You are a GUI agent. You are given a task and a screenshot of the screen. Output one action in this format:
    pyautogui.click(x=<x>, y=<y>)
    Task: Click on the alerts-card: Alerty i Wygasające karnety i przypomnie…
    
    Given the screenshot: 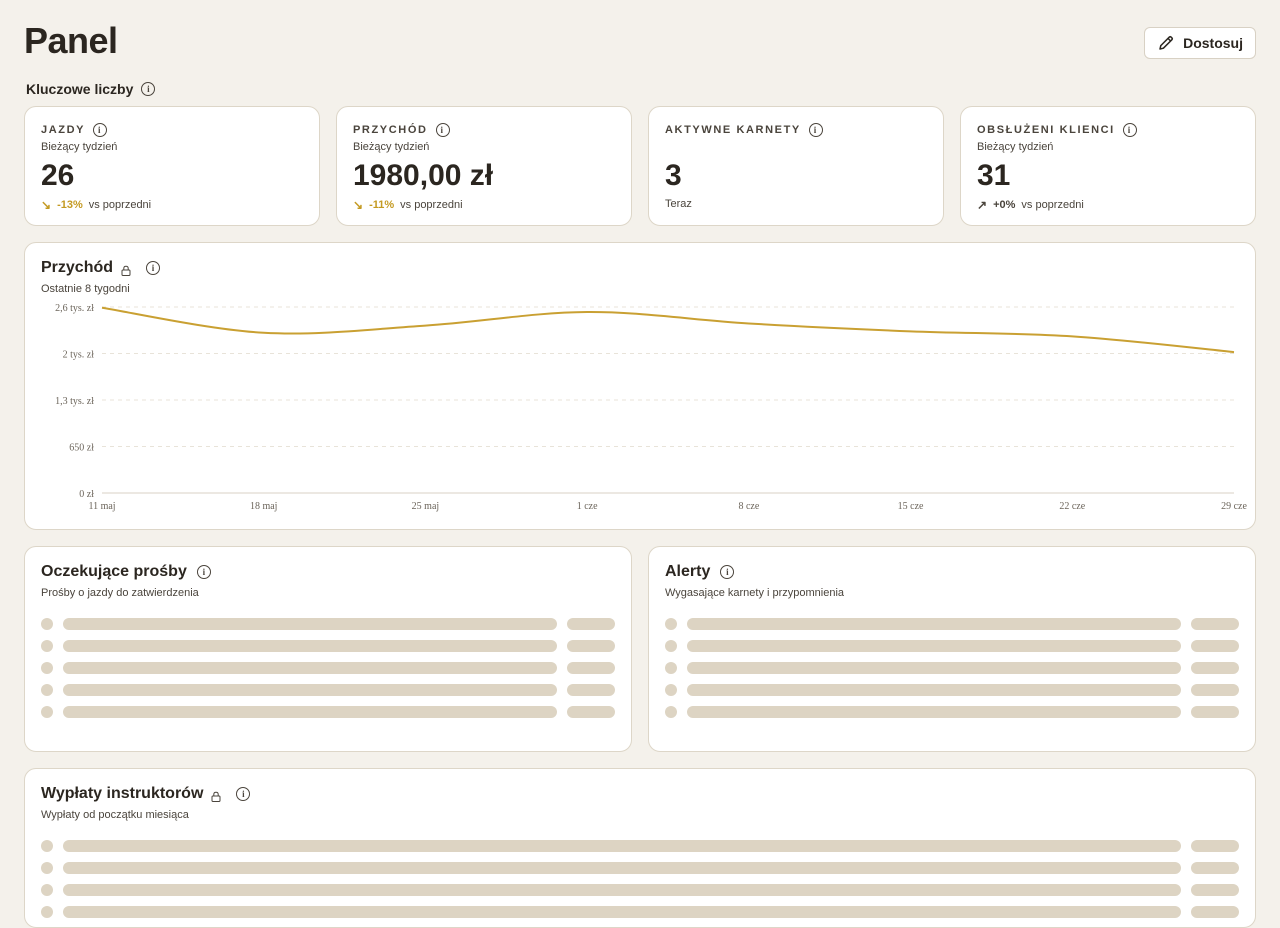 What is the action you would take?
    pyautogui.click(x=952, y=649)
    